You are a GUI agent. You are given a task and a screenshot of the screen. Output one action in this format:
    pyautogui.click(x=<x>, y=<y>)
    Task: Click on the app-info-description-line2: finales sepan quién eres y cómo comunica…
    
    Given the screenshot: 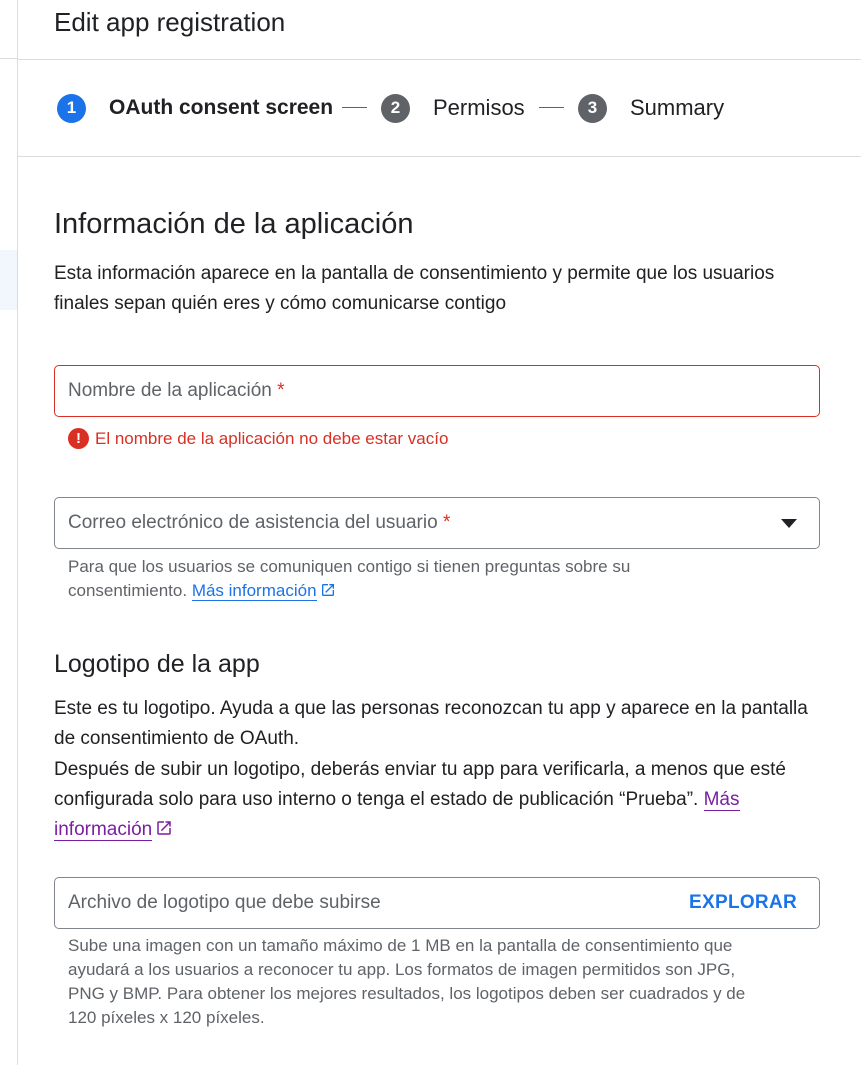 What is the action you would take?
    pyautogui.click(x=280, y=303)
    